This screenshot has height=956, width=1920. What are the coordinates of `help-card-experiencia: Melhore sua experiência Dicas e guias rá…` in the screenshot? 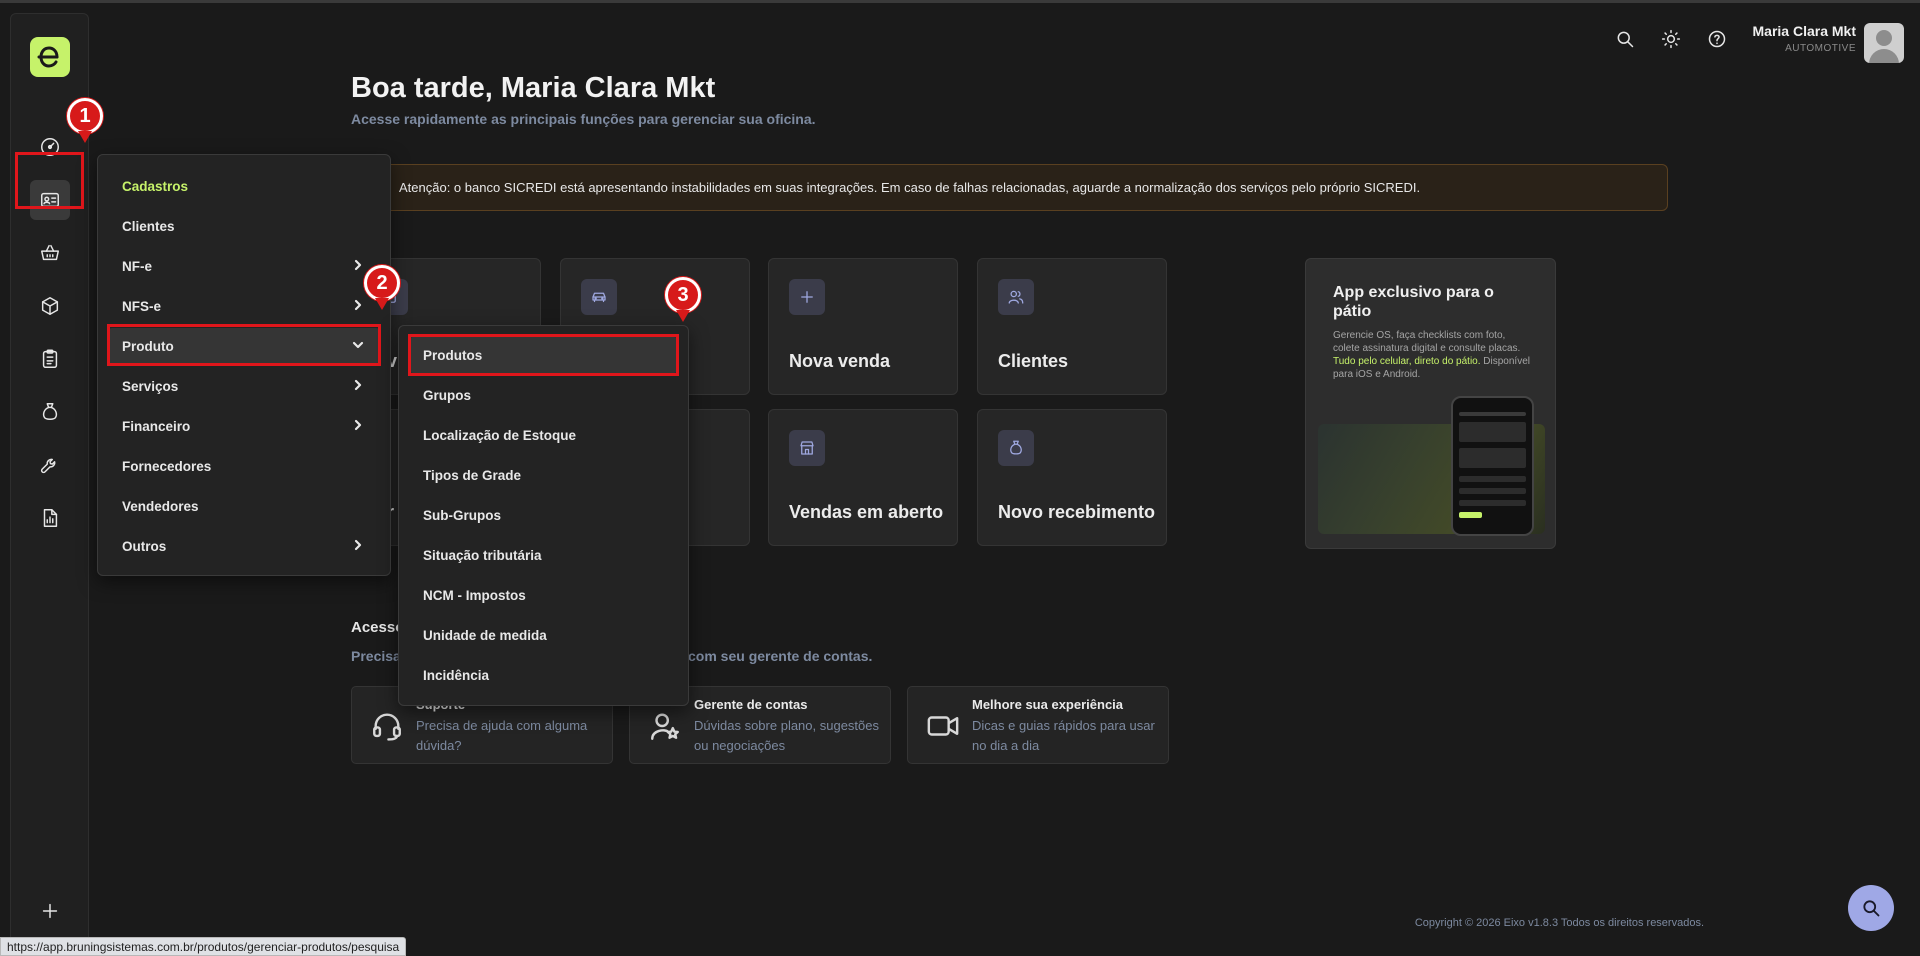 It's located at (1038, 725).